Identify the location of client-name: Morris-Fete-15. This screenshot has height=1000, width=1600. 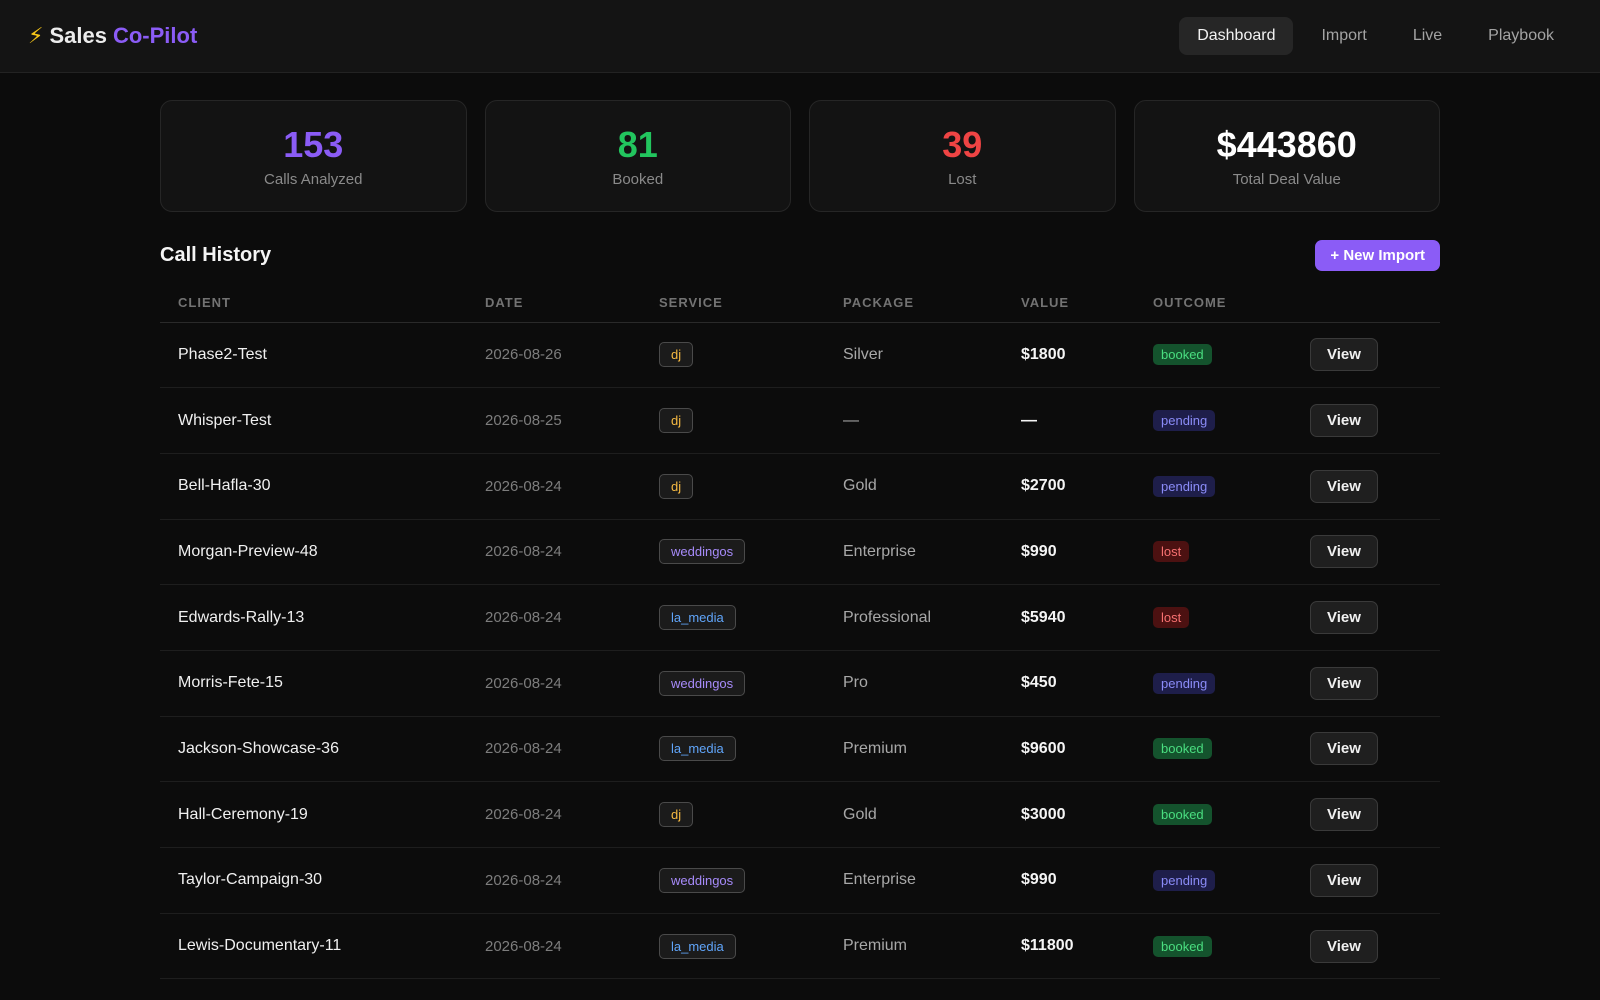
(230, 683).